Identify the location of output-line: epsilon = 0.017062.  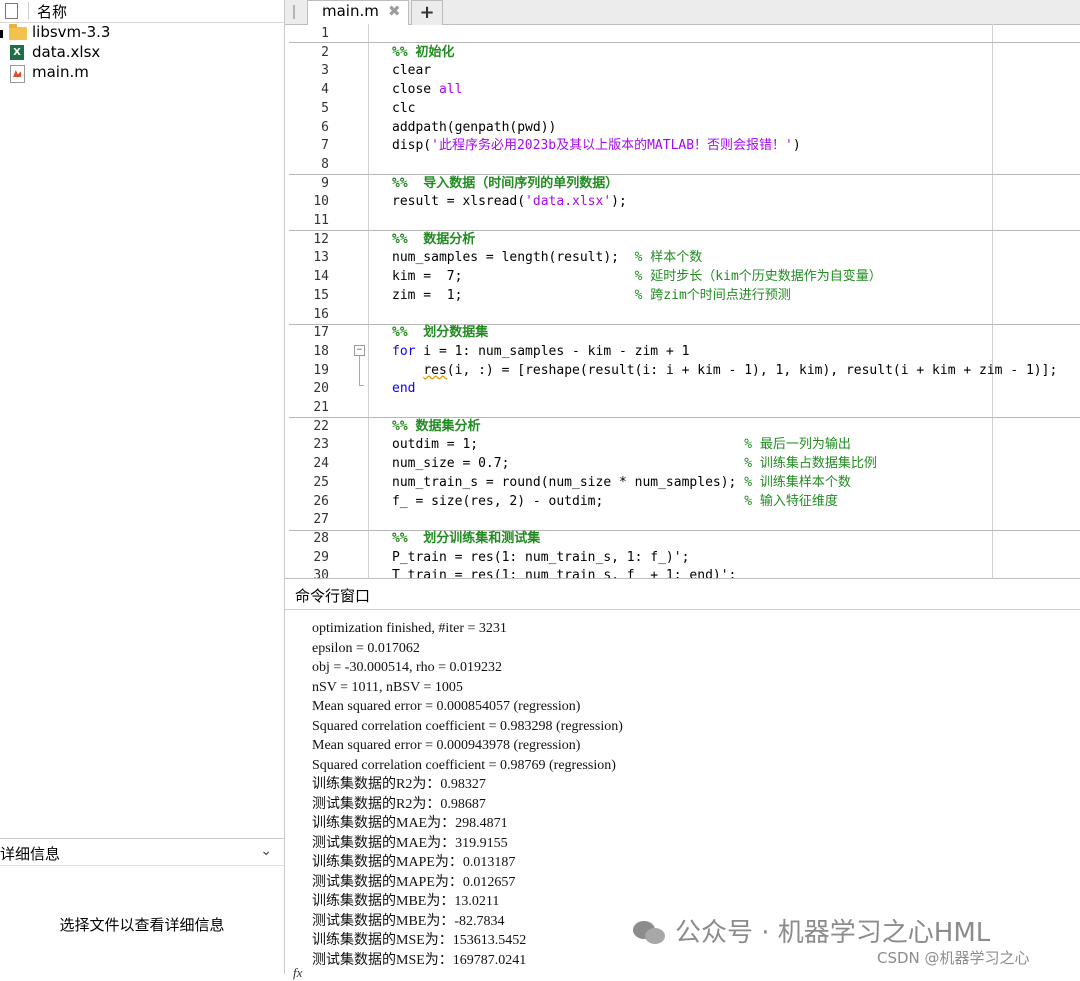
(366, 648).